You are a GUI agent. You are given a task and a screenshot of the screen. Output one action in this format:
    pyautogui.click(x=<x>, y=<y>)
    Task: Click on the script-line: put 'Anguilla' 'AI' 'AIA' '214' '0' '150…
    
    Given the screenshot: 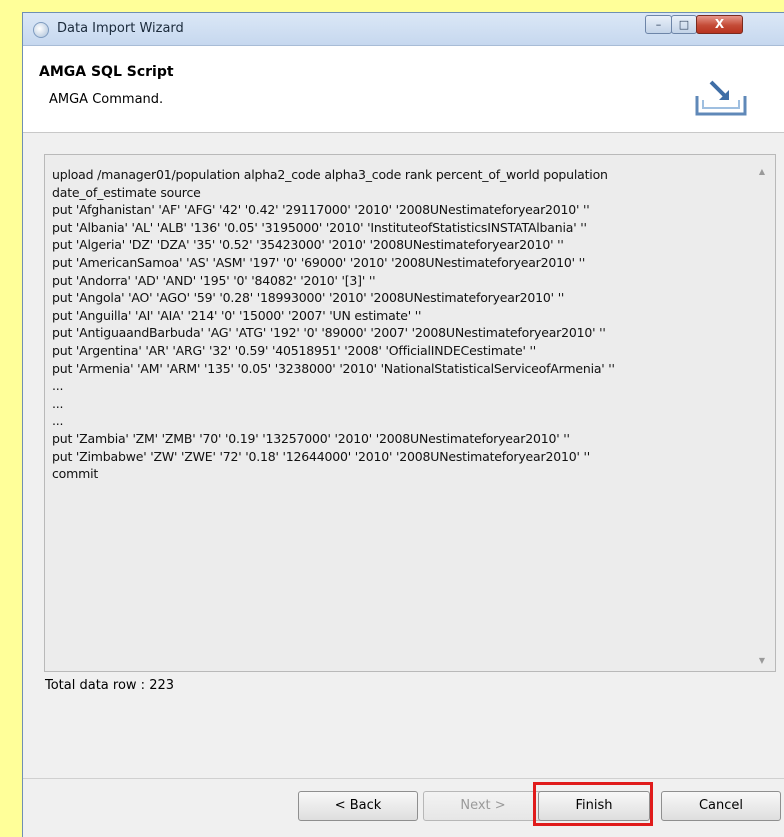 What is the action you would take?
    pyautogui.click(x=237, y=315)
    